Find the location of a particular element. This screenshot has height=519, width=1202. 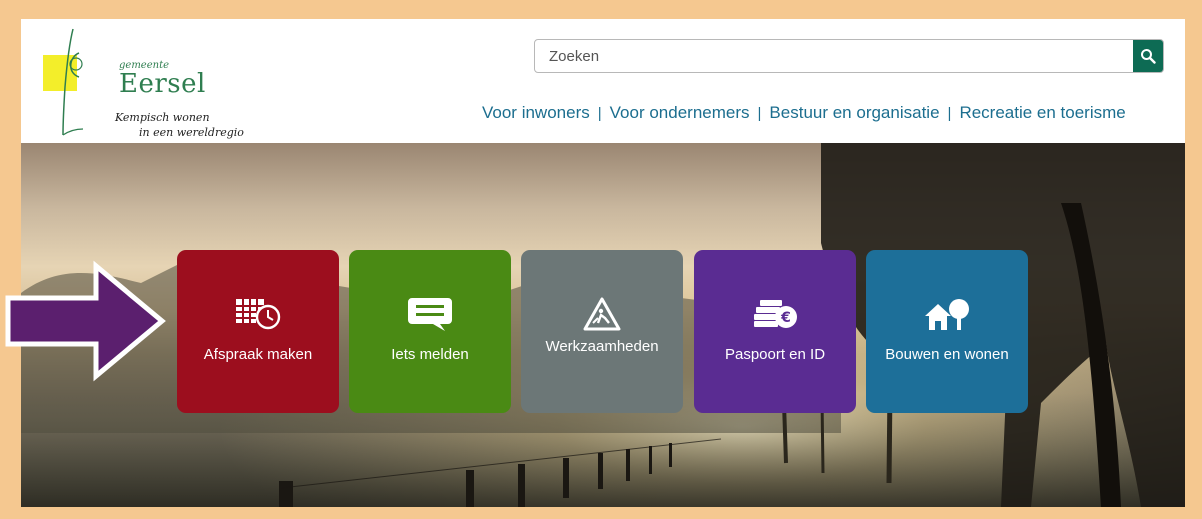

coins-euro-icon: € is located at coordinates (775, 314).